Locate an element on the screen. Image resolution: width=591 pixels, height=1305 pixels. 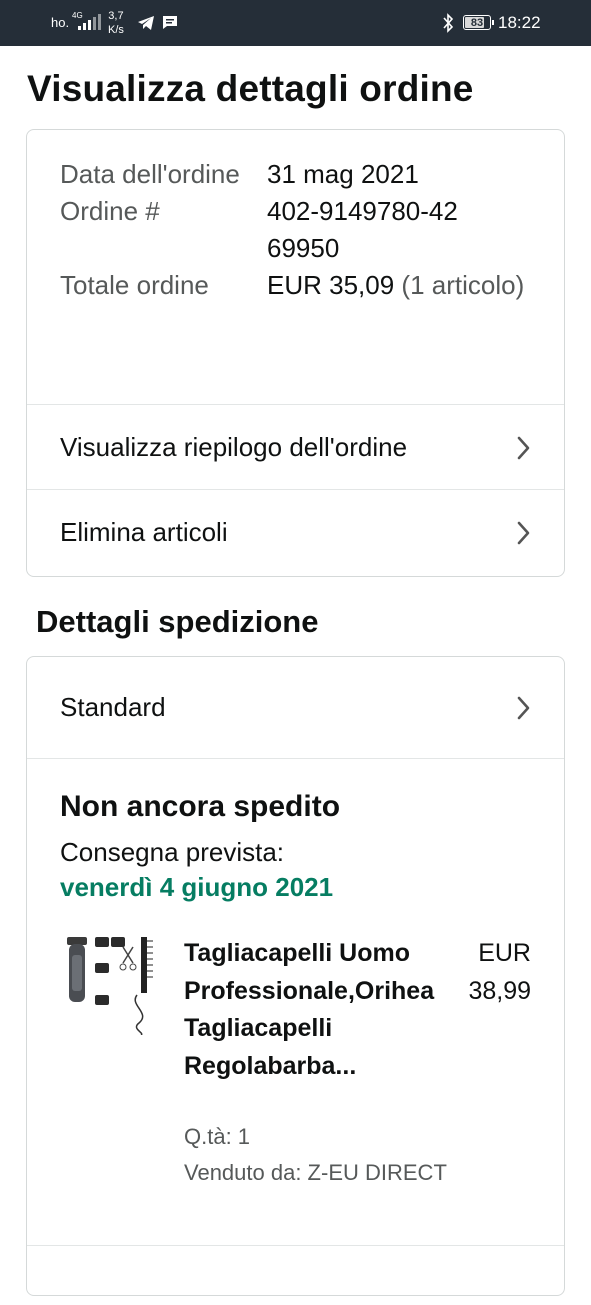
message-icon is located at coordinates (170, 22).